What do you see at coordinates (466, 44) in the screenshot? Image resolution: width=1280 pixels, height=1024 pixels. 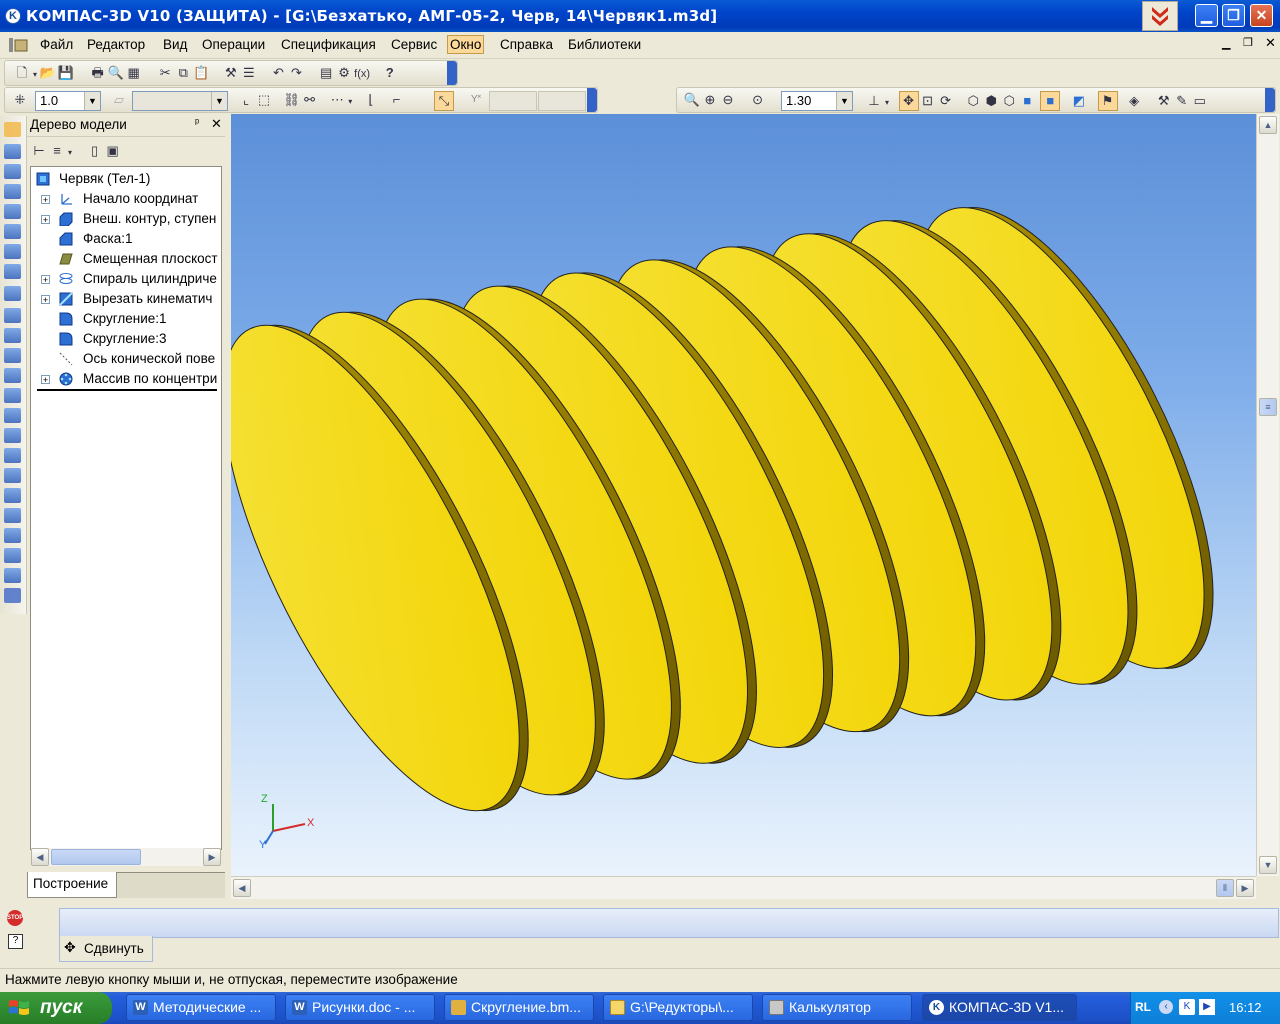 I see `menu-window: Окно` at bounding box center [466, 44].